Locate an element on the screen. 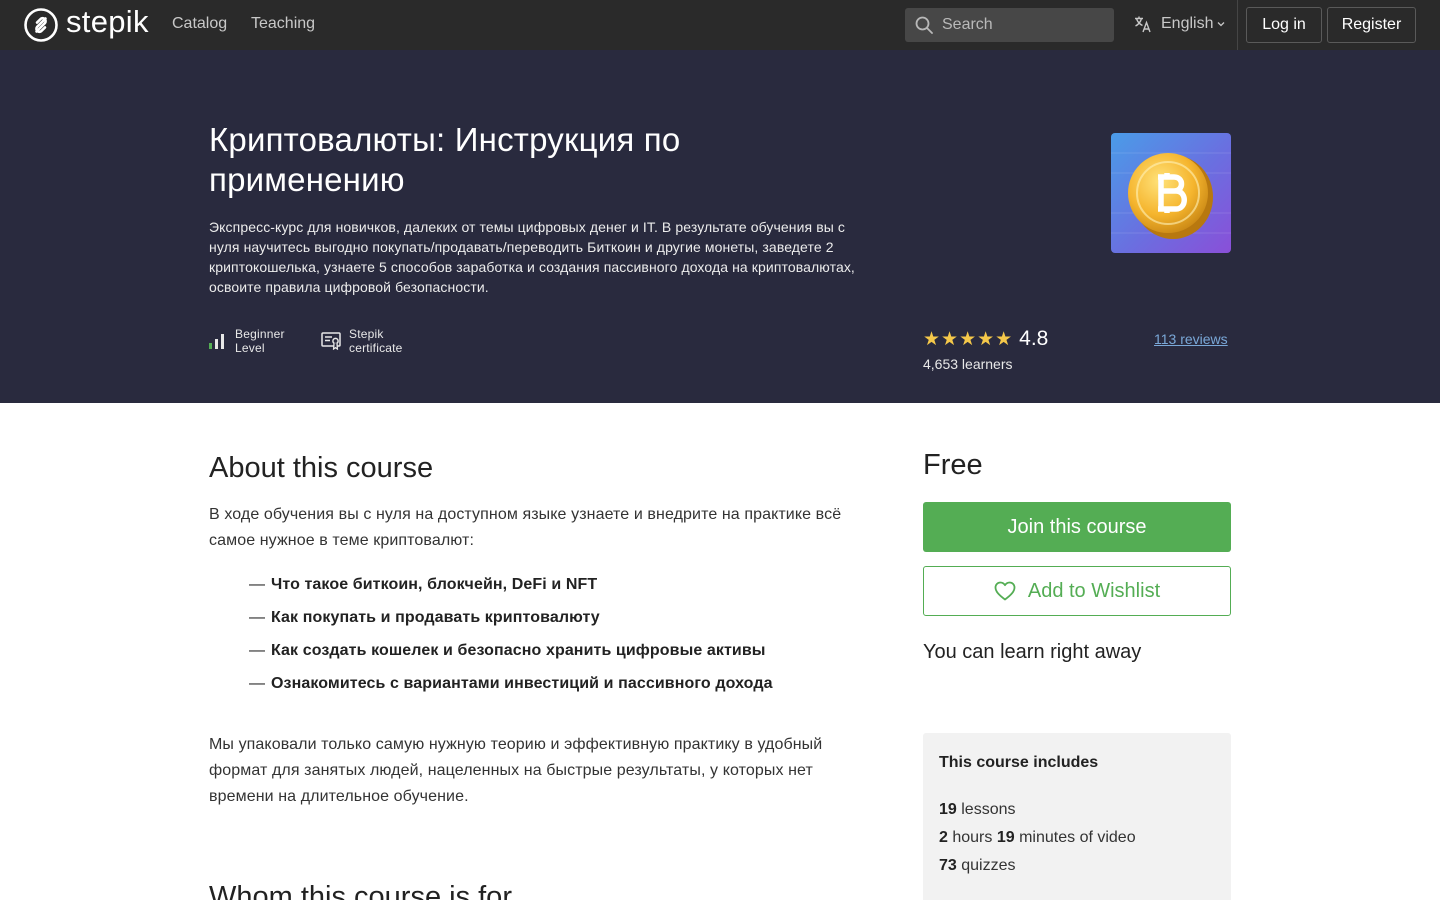 Image resolution: width=1440 pixels, height=900 pixels. bitcoin-coin-cover is located at coordinates (1171, 193).